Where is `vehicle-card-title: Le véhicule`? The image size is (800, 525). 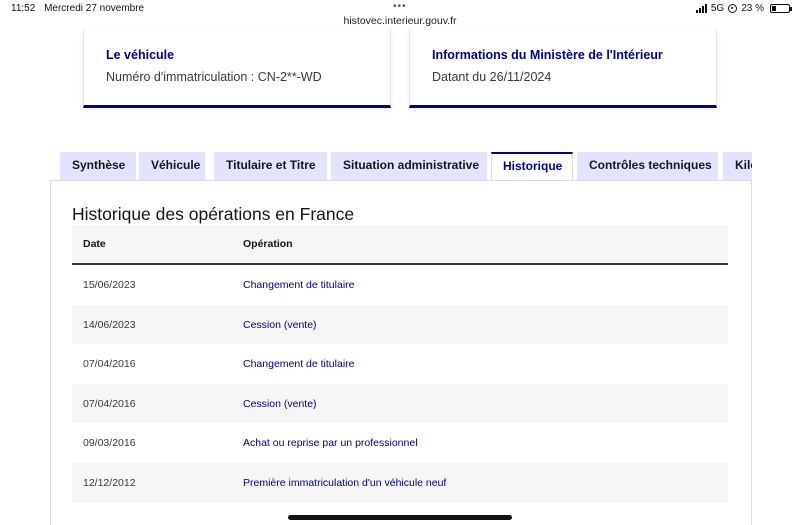
vehicle-card-title: Le véhicule is located at coordinates (140, 55).